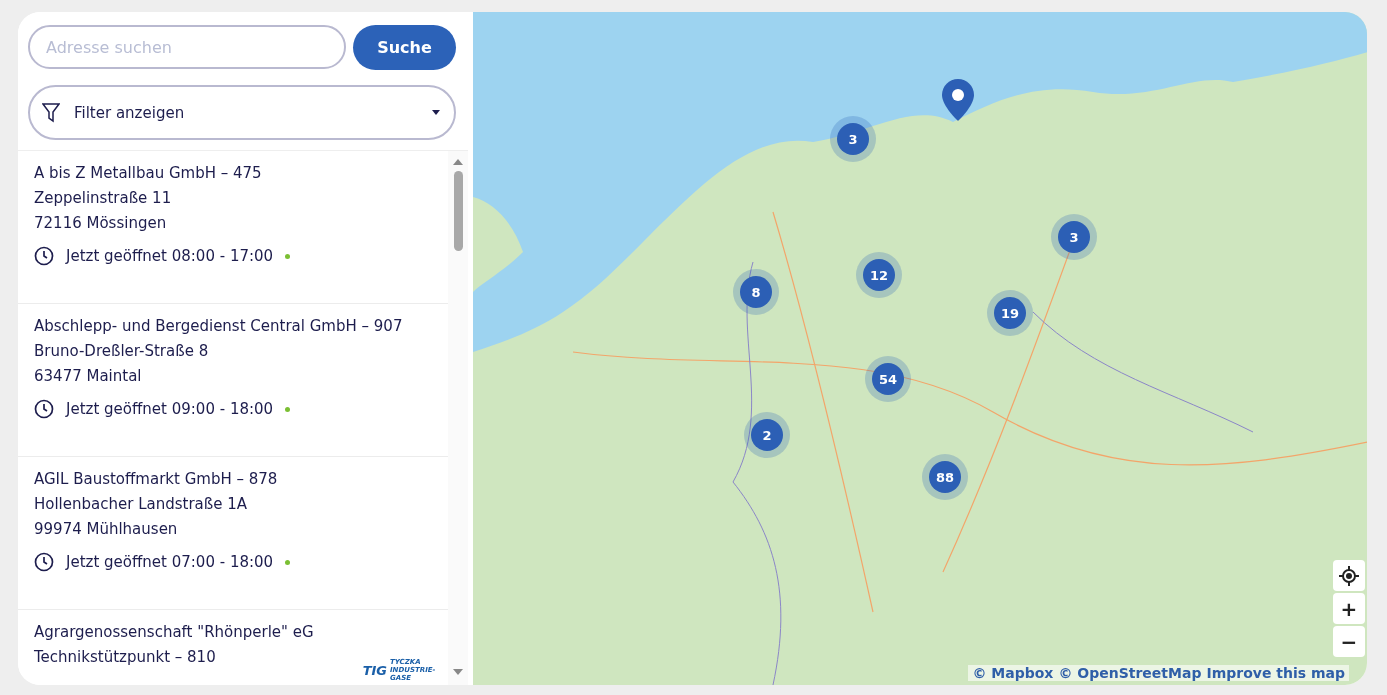  Describe the element at coordinates (945, 477) in the screenshot. I see `marker-cluster: 88` at that location.